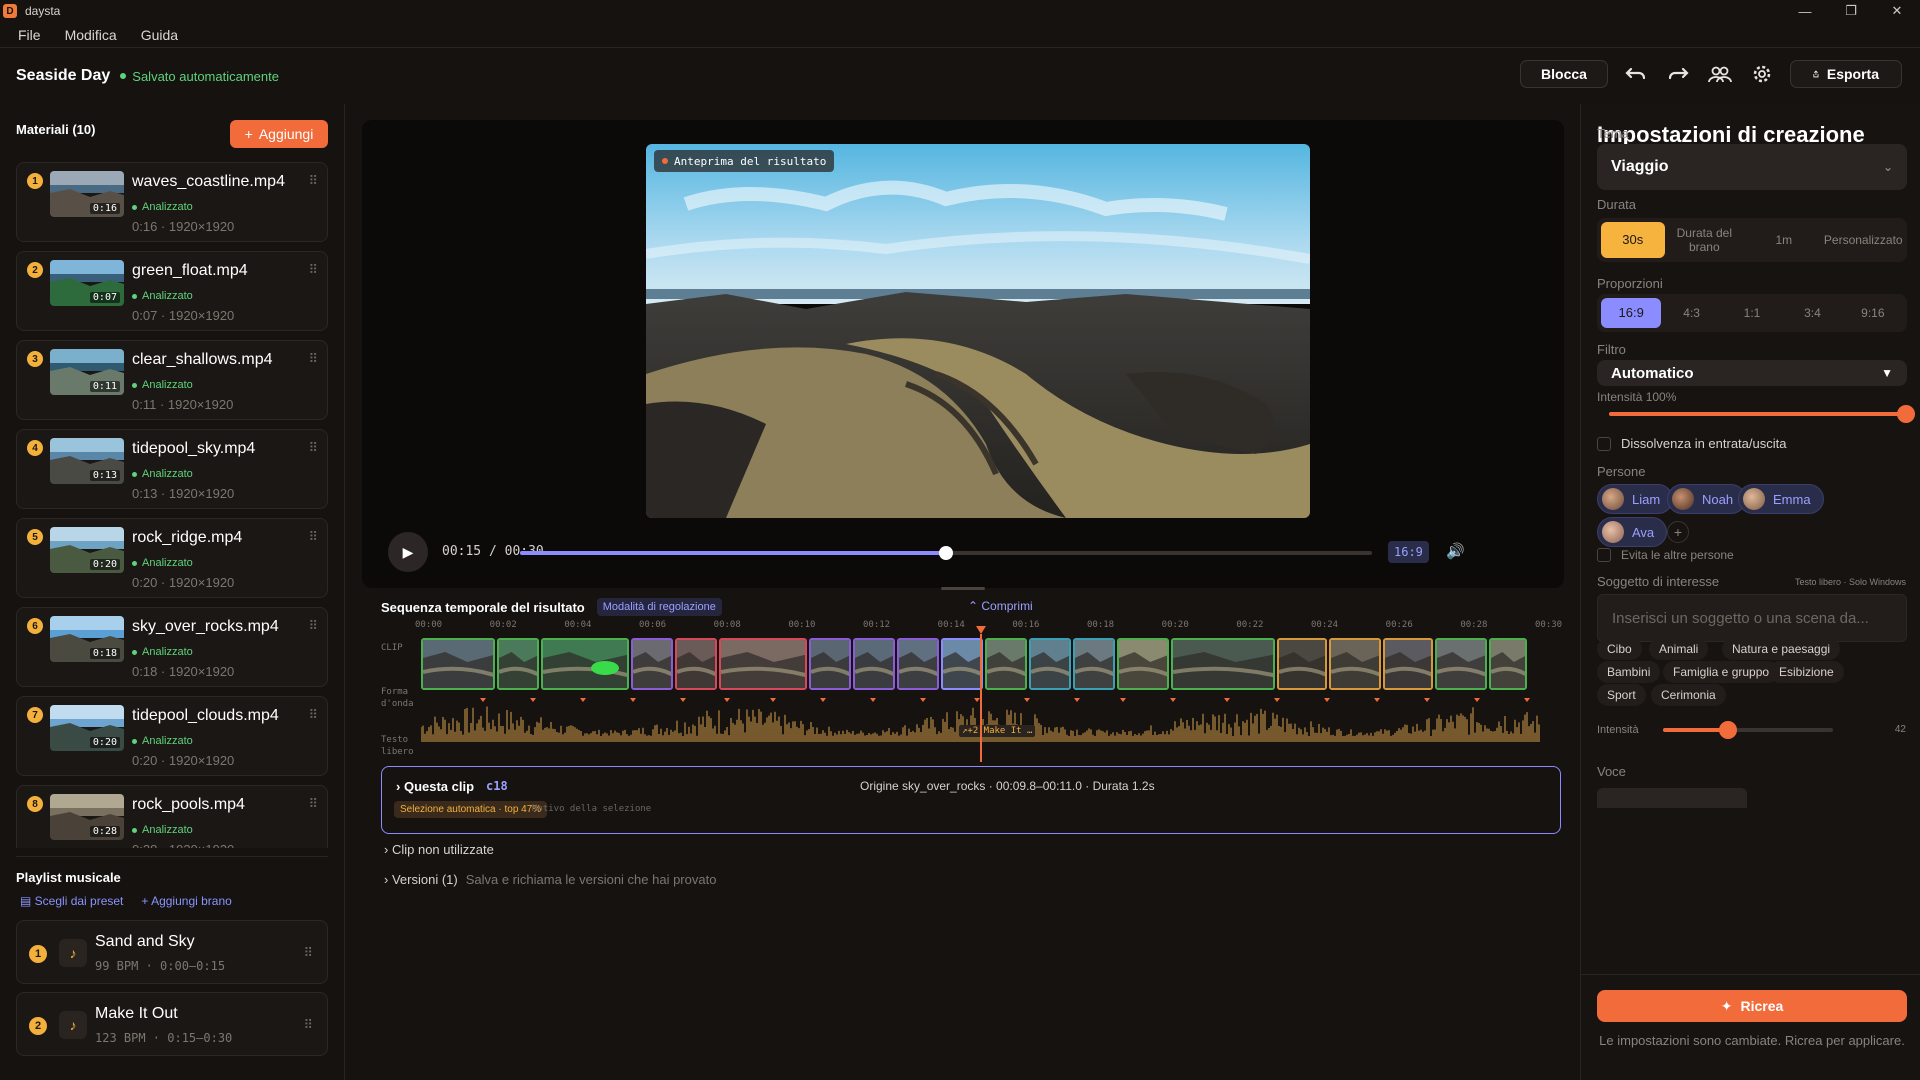 Image resolution: width=1920 pixels, height=1080 pixels. I want to click on subject-chip: Esibizione, so click(1806, 672).